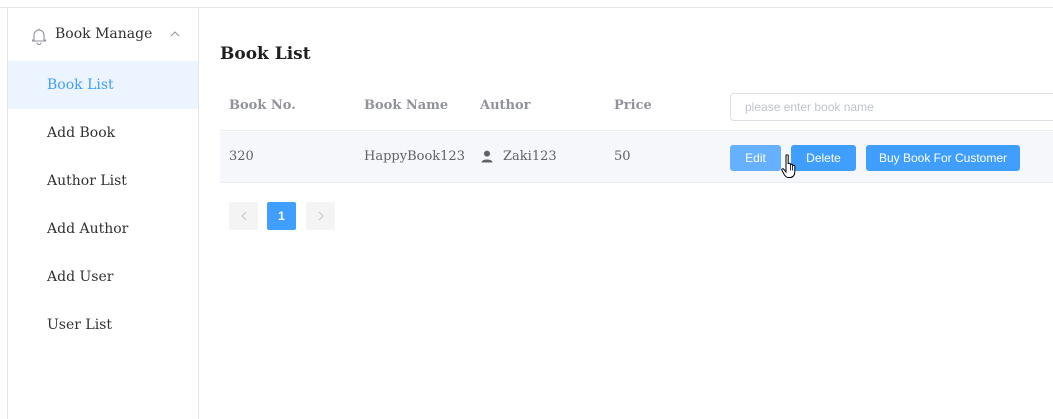 The width and height of the screenshot is (1053, 419). I want to click on sidebar-item-add-book: Add Book, so click(103, 133).